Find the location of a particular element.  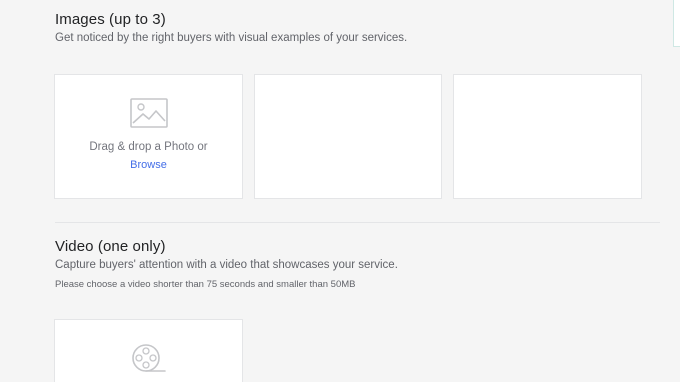

drop-instruction-text: Drag & drop a Photo or is located at coordinates (148, 147).